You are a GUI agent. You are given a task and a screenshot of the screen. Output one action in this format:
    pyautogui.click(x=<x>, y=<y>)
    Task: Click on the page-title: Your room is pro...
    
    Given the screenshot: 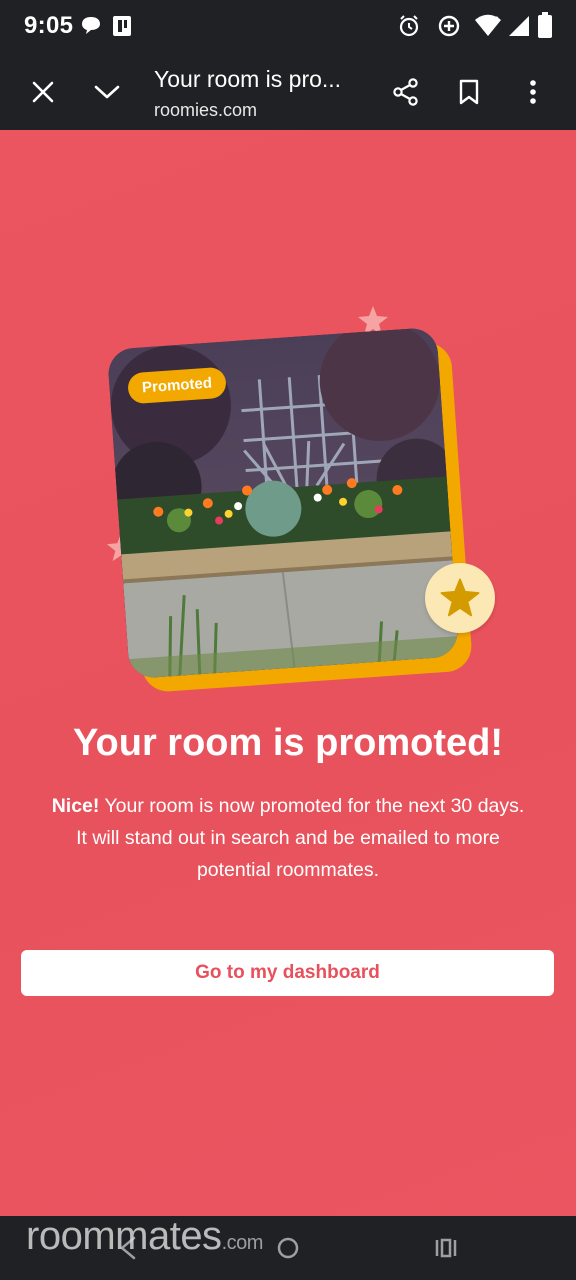 What is the action you would take?
    pyautogui.click(x=248, y=79)
    